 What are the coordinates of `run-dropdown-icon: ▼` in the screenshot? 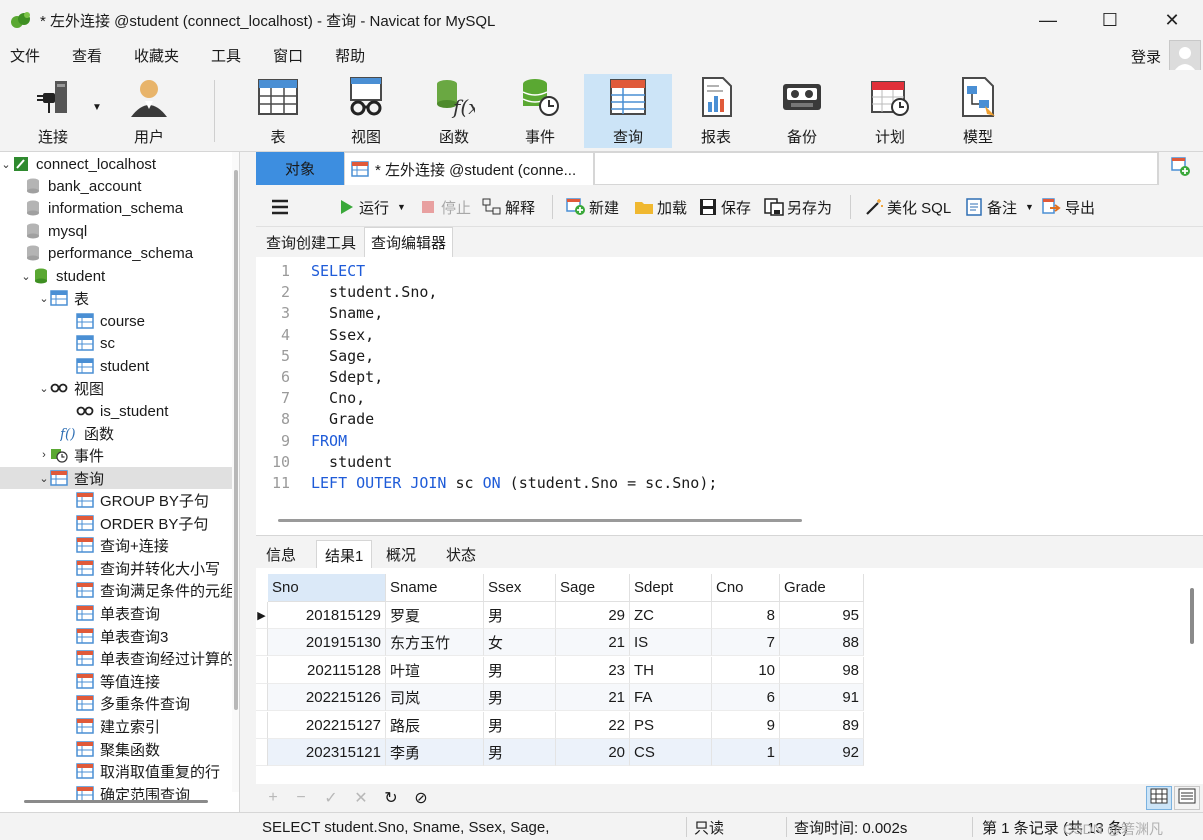 It's located at (401, 207).